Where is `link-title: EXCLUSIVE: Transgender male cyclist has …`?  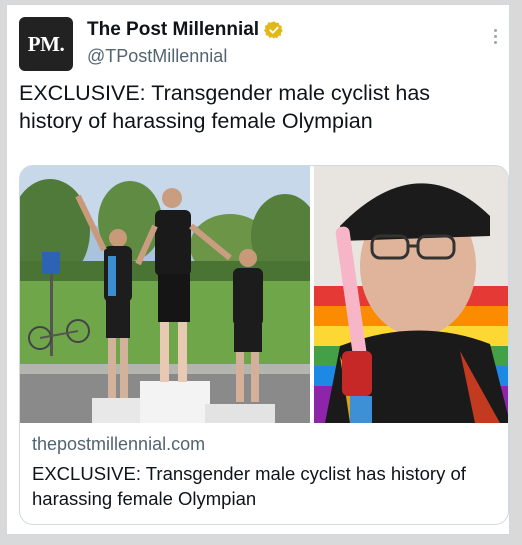 link-title: EXCLUSIVE: Transgender male cyclist has … is located at coordinates (265, 486).